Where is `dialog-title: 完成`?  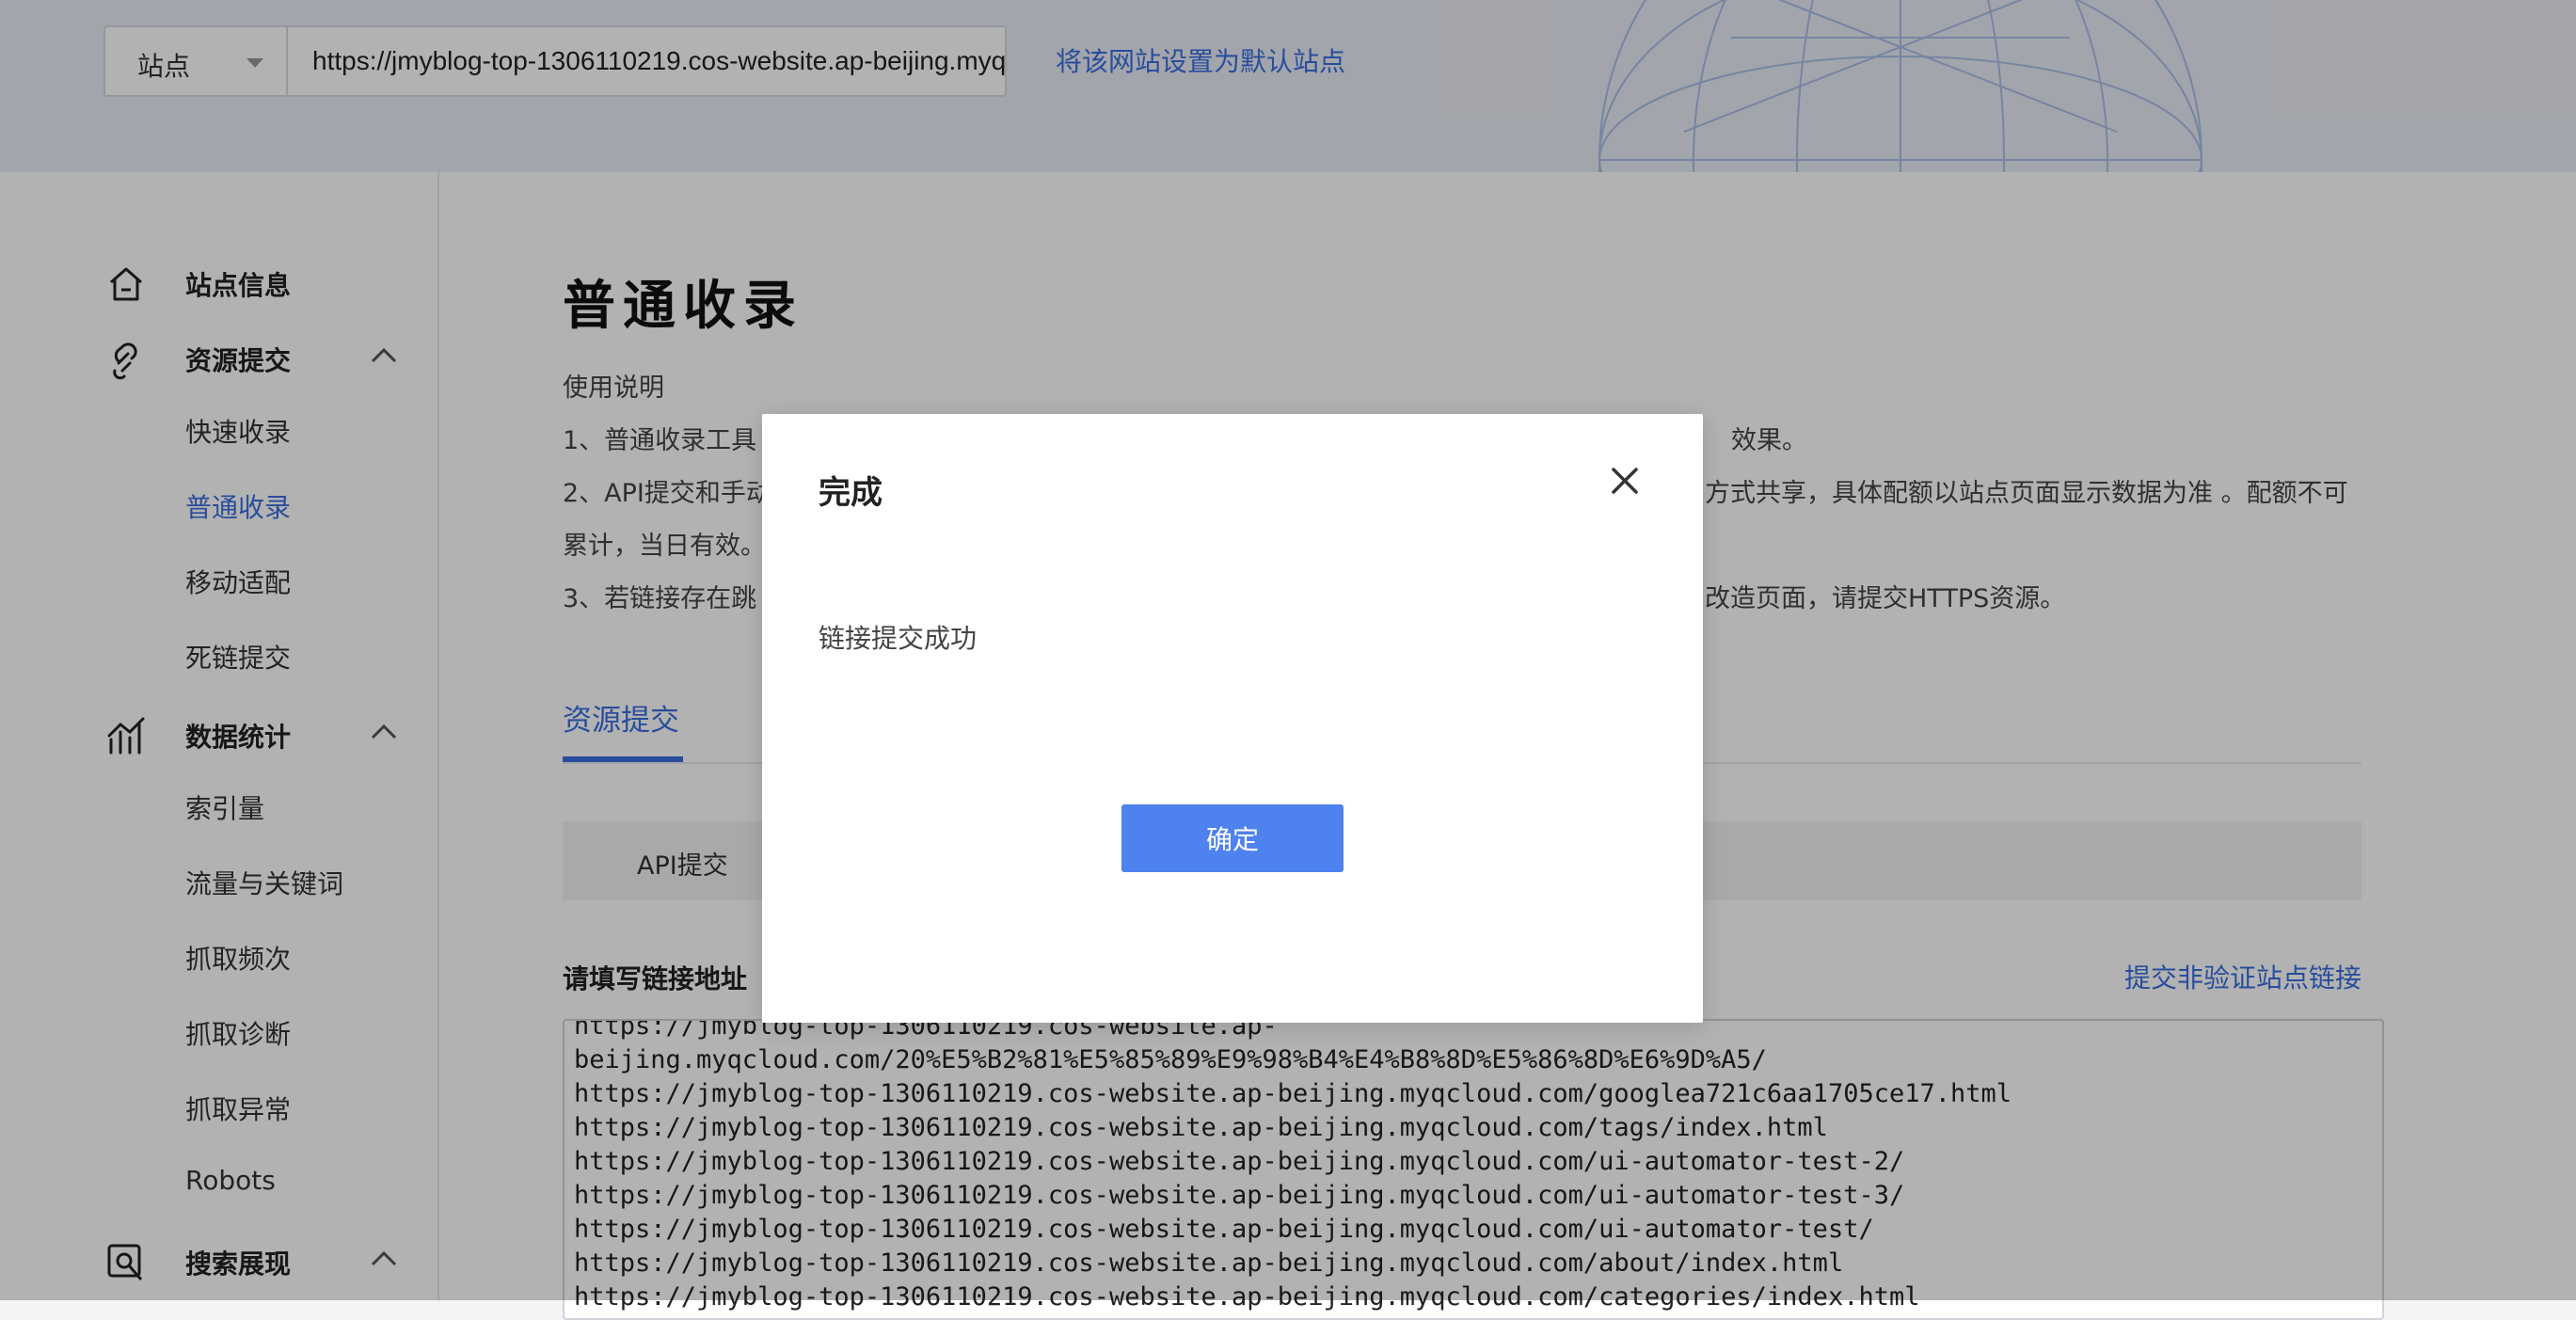 dialog-title: 完成 is located at coordinates (851, 493).